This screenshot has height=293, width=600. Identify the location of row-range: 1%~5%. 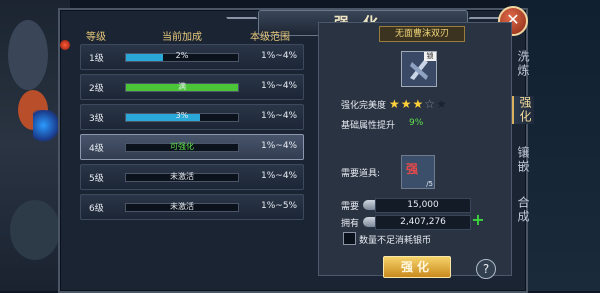
(279, 206).